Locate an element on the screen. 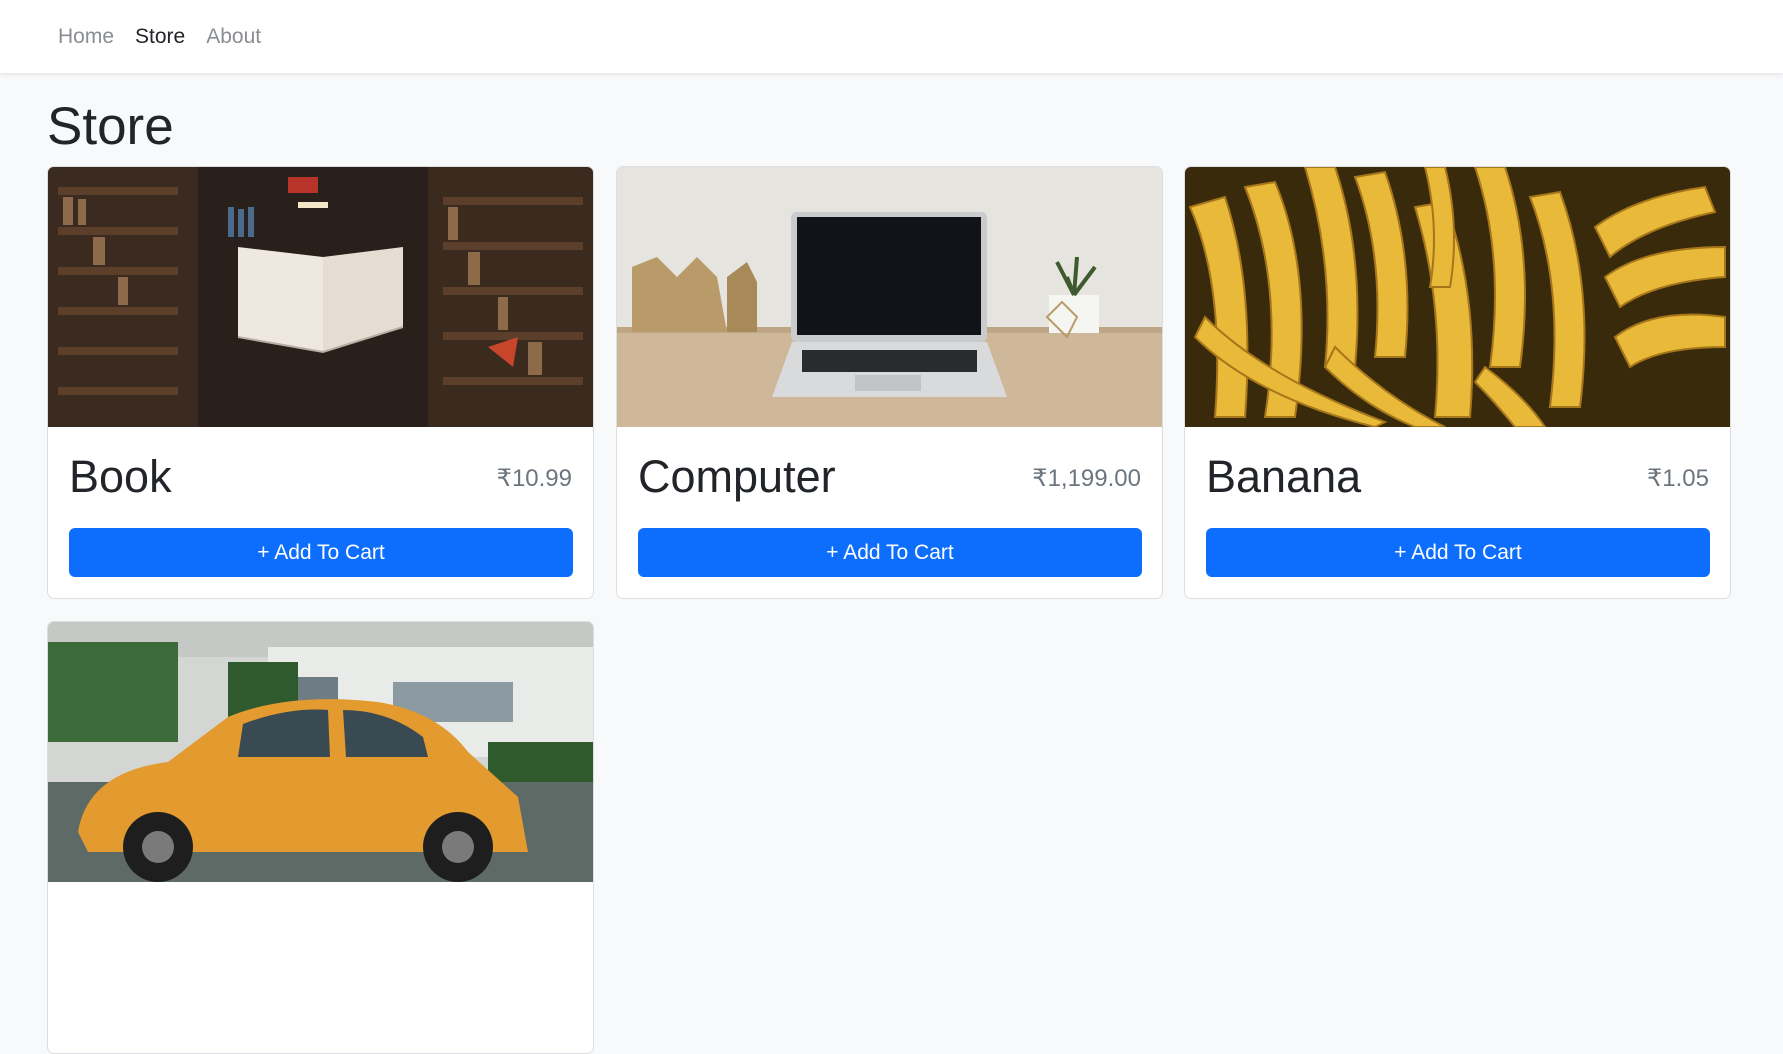 The width and height of the screenshot is (1783, 1054). product-card-computer: Computer ₹1,199.00 + Add To Cart is located at coordinates (889, 382).